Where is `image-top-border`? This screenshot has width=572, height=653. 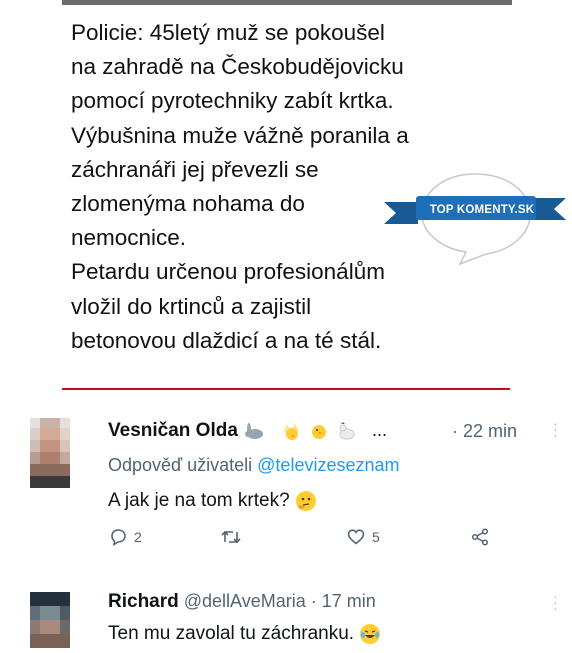 image-top-border is located at coordinates (287, 2).